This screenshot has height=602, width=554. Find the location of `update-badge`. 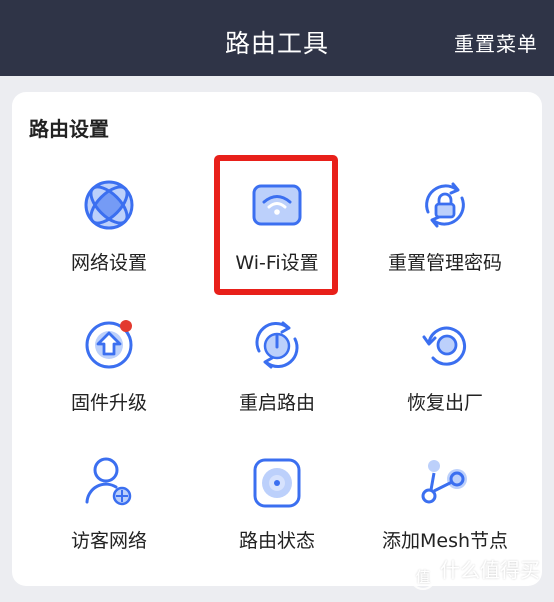

update-badge is located at coordinates (126, 326).